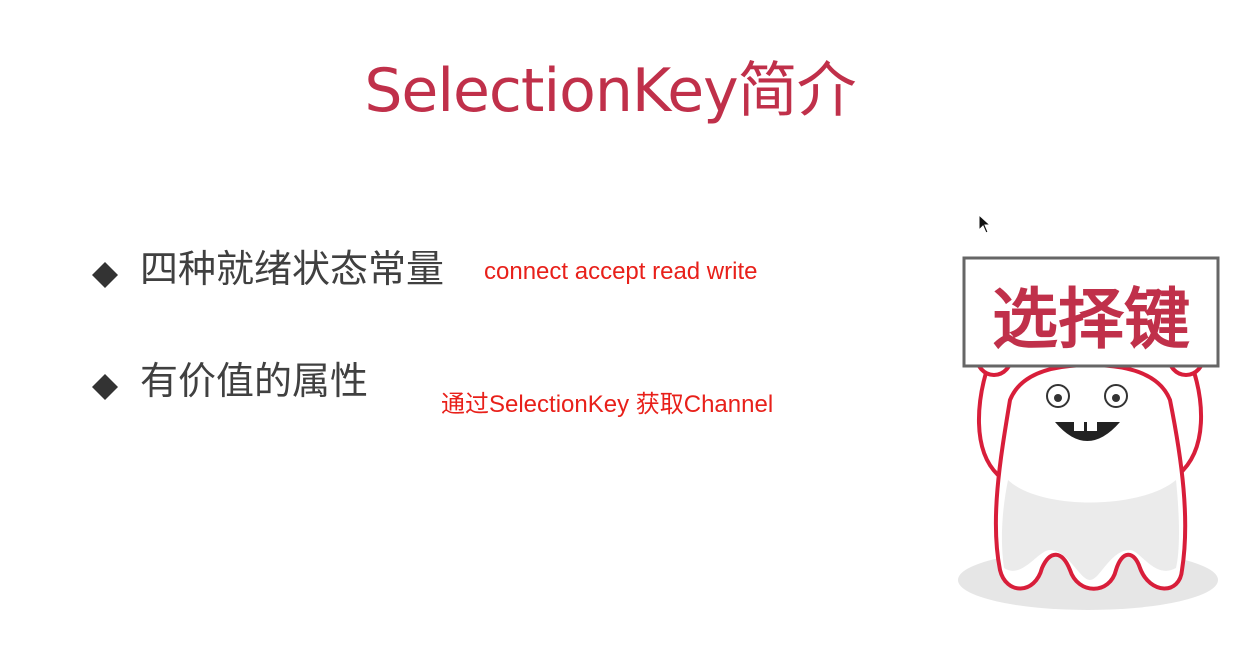 Image resolution: width=1252 pixels, height=655 pixels. What do you see at coordinates (254, 381) in the screenshot?
I see `bullet-text: 有价值的属性` at bounding box center [254, 381].